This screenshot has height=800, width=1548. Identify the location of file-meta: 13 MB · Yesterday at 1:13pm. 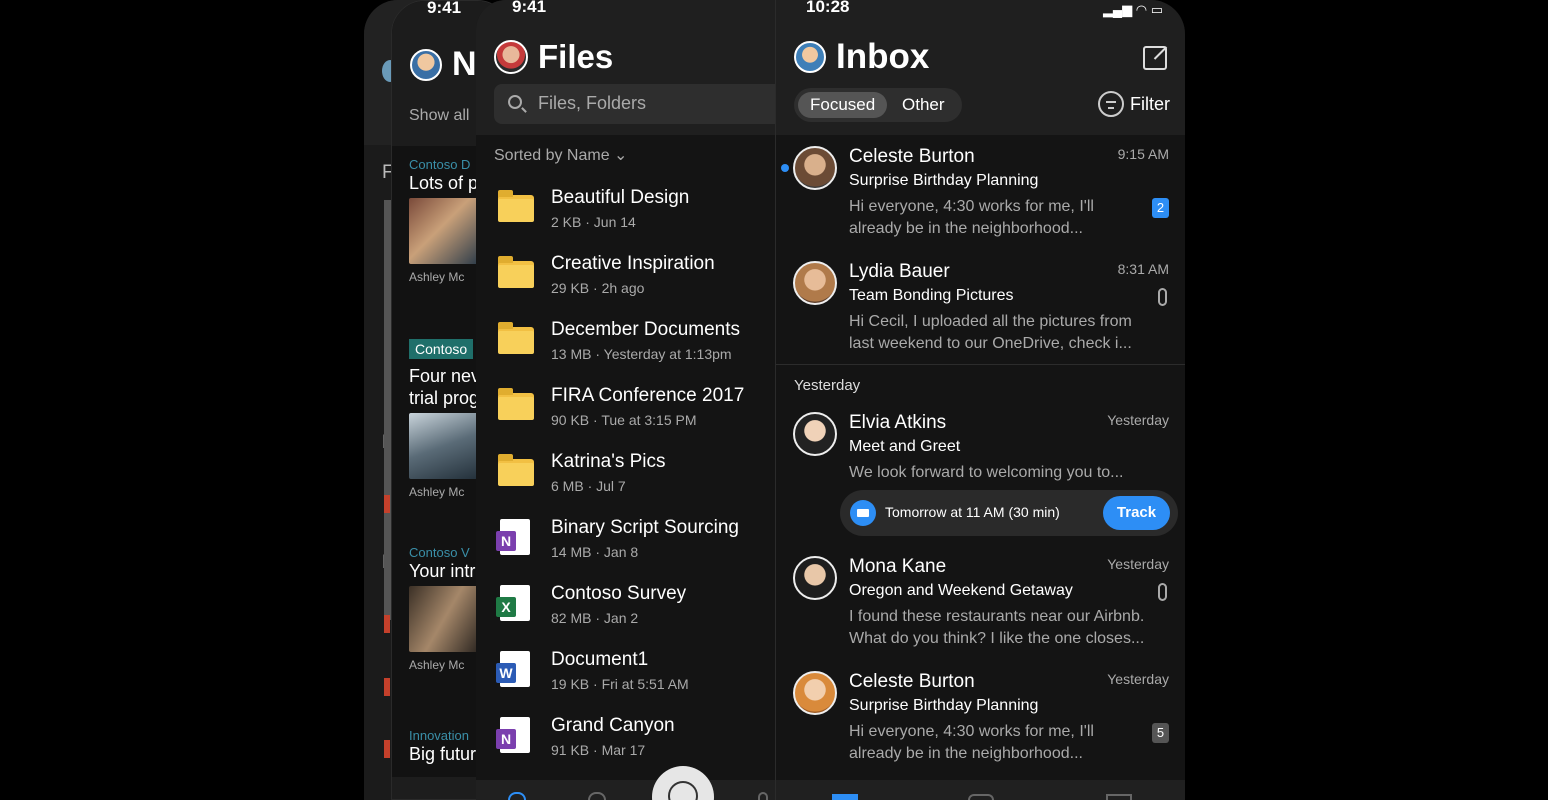
(641, 354).